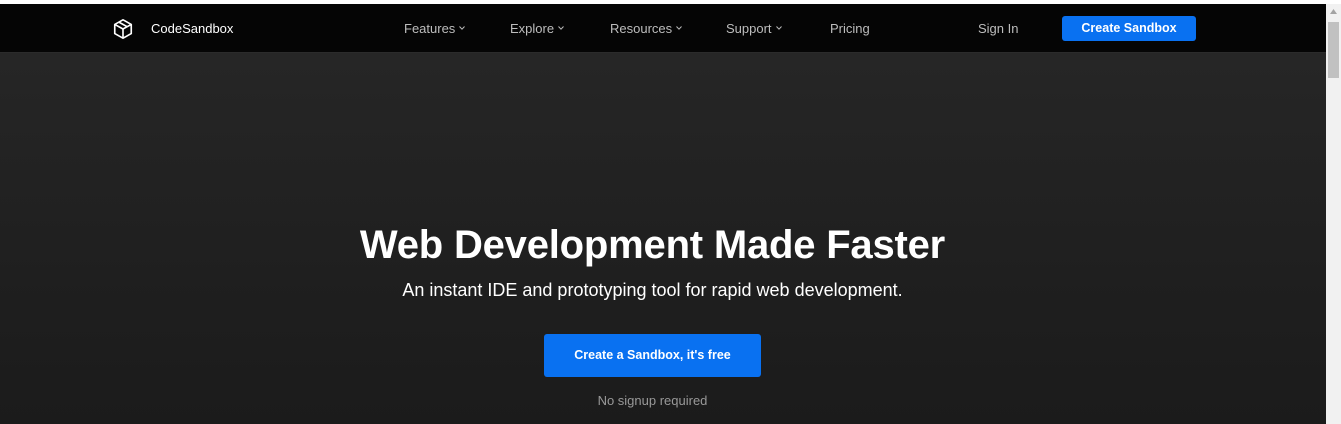  I want to click on vertical-scrollbar, so click(1333, 214).